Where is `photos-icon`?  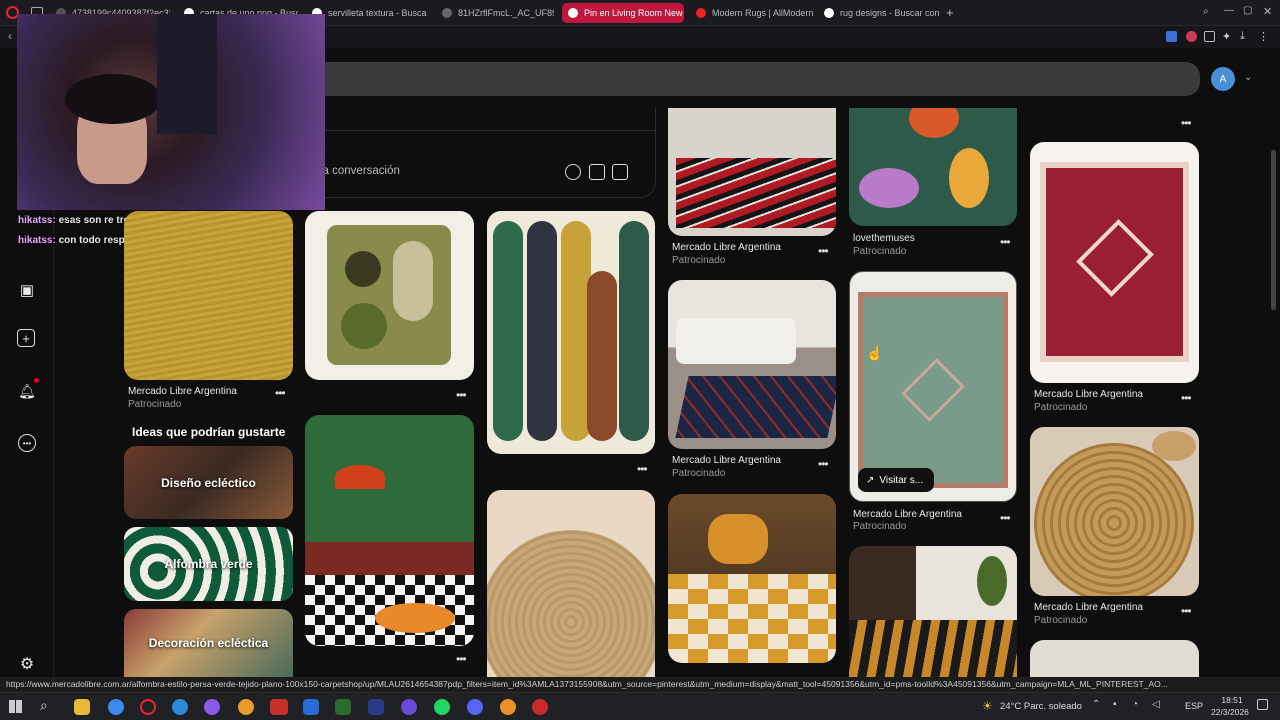
photos-icon is located at coordinates (311, 707).